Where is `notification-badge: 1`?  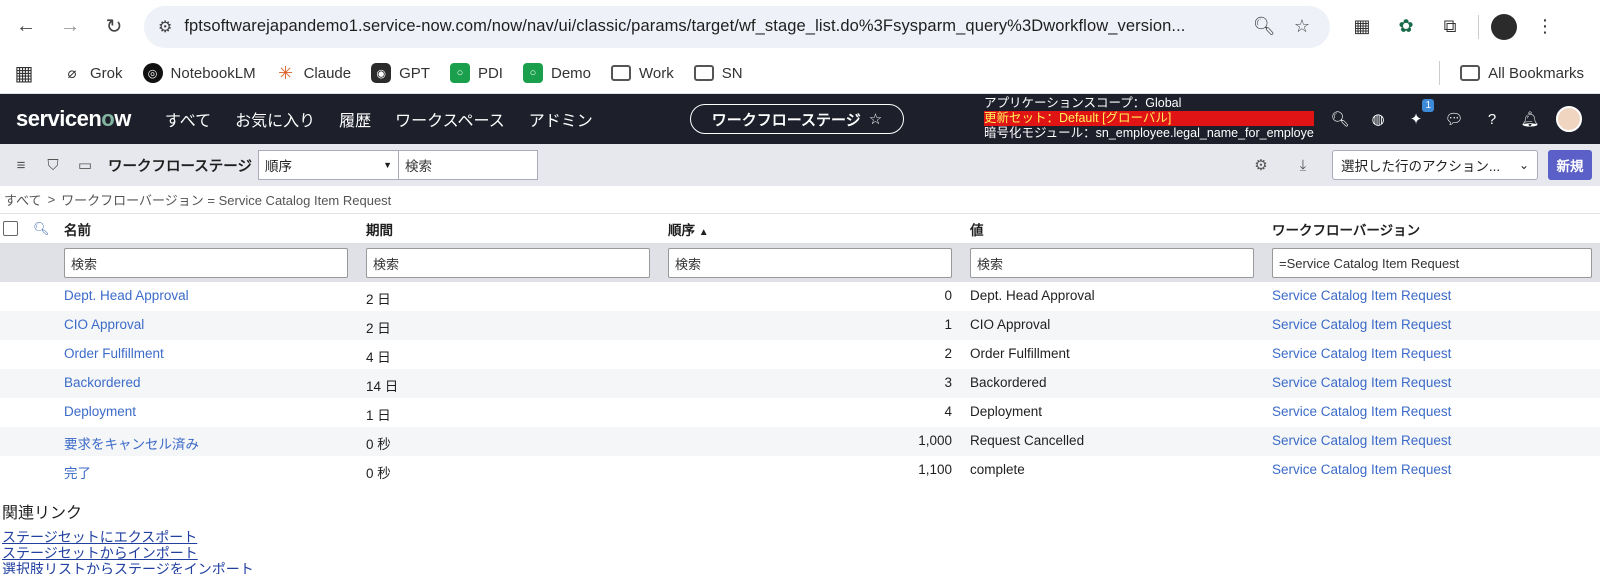
notification-badge: 1 is located at coordinates (1428, 105).